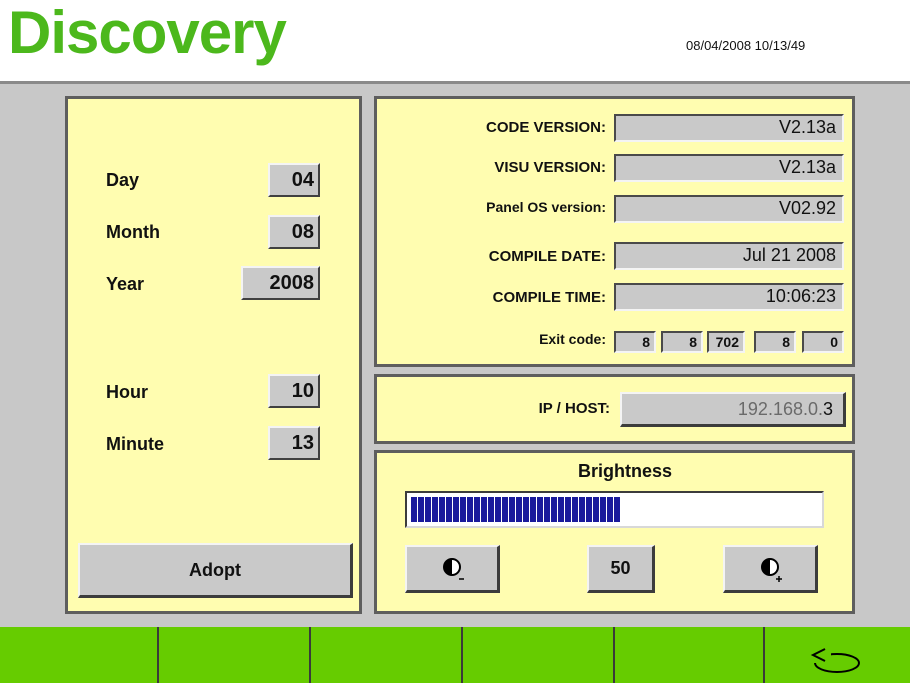 This screenshot has width=910, height=688. Describe the element at coordinates (729, 168) in the screenshot. I see `visu-version-field: V2.13a` at that location.